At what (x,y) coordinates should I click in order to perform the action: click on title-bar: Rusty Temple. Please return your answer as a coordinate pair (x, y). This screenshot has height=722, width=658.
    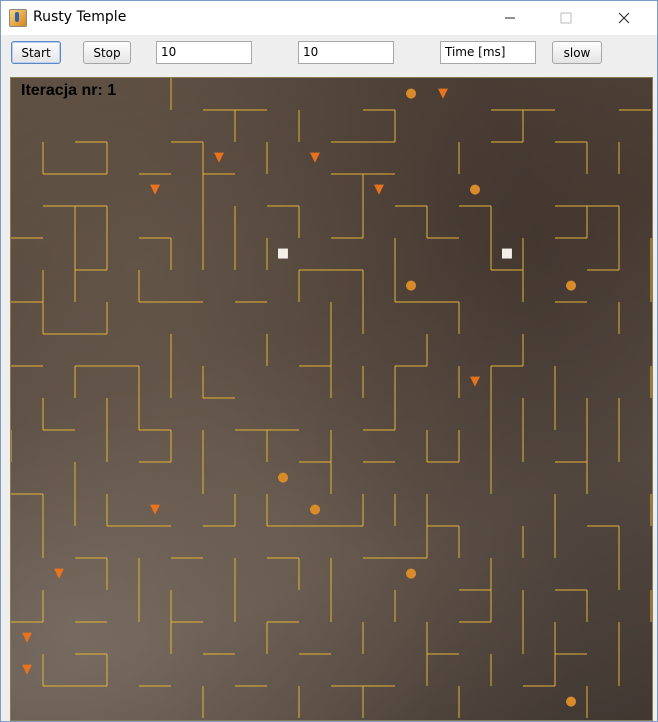
    Looking at the image, I should click on (329, 18).